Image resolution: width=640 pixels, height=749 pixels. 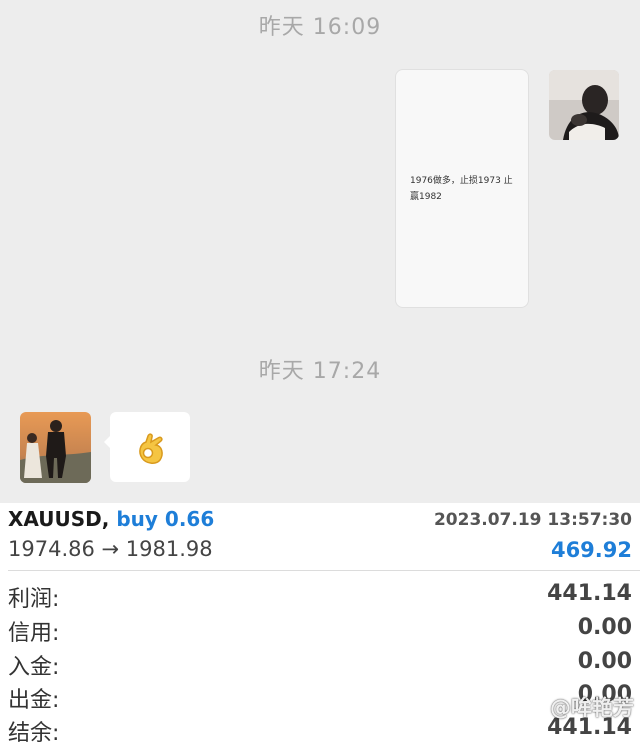 What do you see at coordinates (532, 520) in the screenshot?
I see `trade-time: 2023.07.19 13:57:30` at bounding box center [532, 520].